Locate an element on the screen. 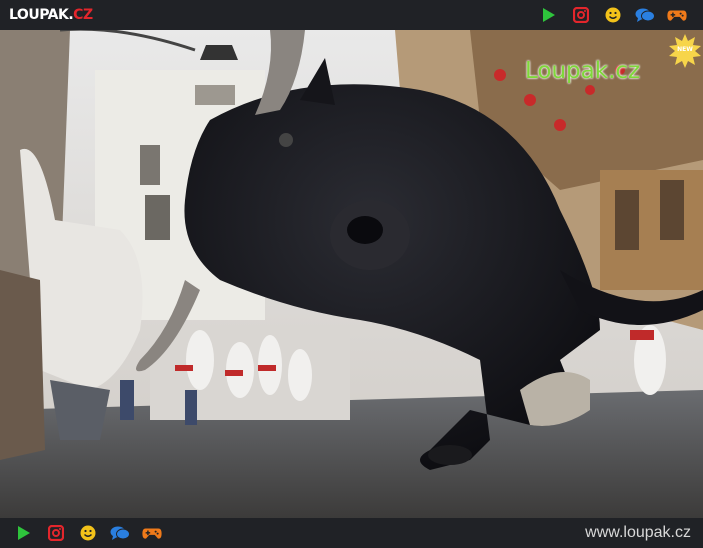 The width and height of the screenshot is (703, 548). watermark-text: Loupak.cz is located at coordinates (583, 71).